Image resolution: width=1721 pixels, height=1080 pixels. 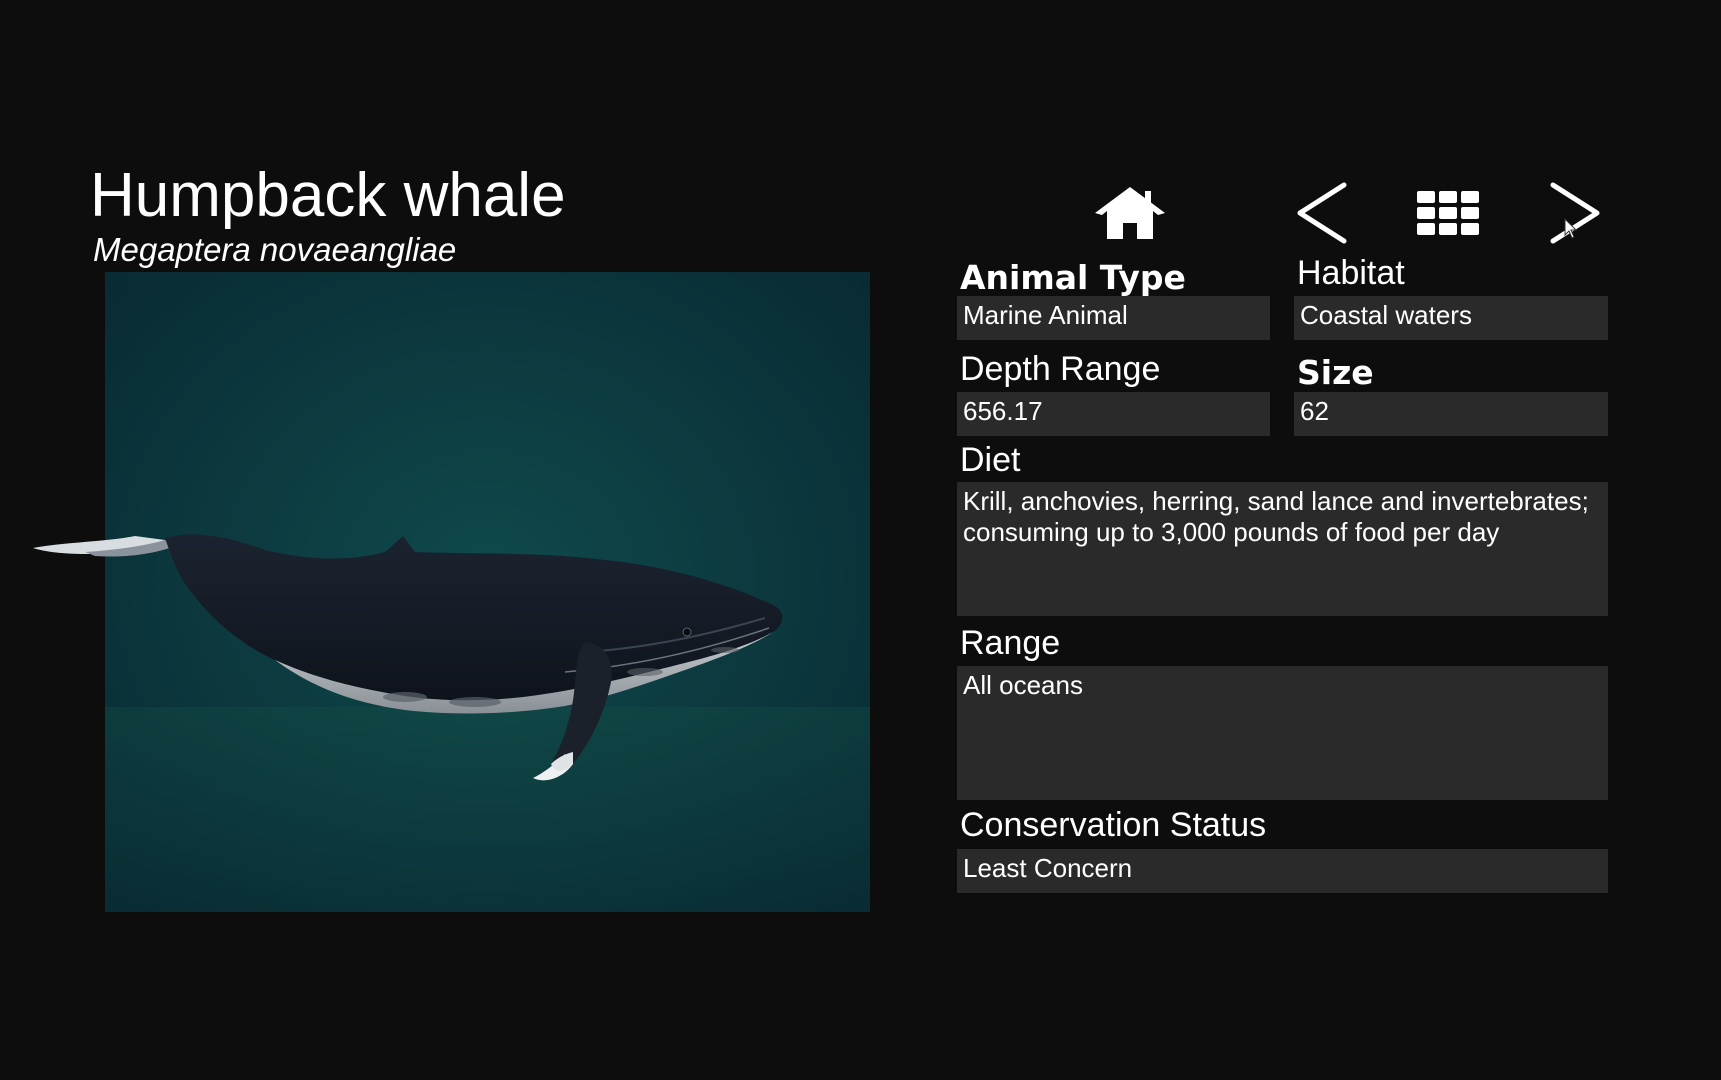 What do you see at coordinates (275, 249) in the screenshot?
I see `scientific-name: Megaptera novaeangliae` at bounding box center [275, 249].